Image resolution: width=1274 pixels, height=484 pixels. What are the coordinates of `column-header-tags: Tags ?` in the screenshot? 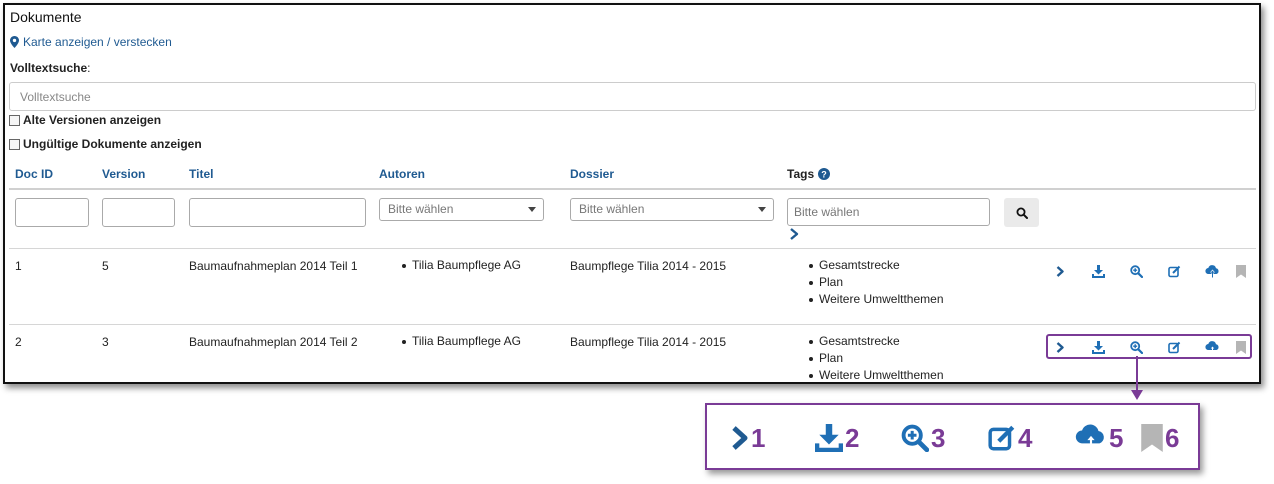 It's located at (809, 174).